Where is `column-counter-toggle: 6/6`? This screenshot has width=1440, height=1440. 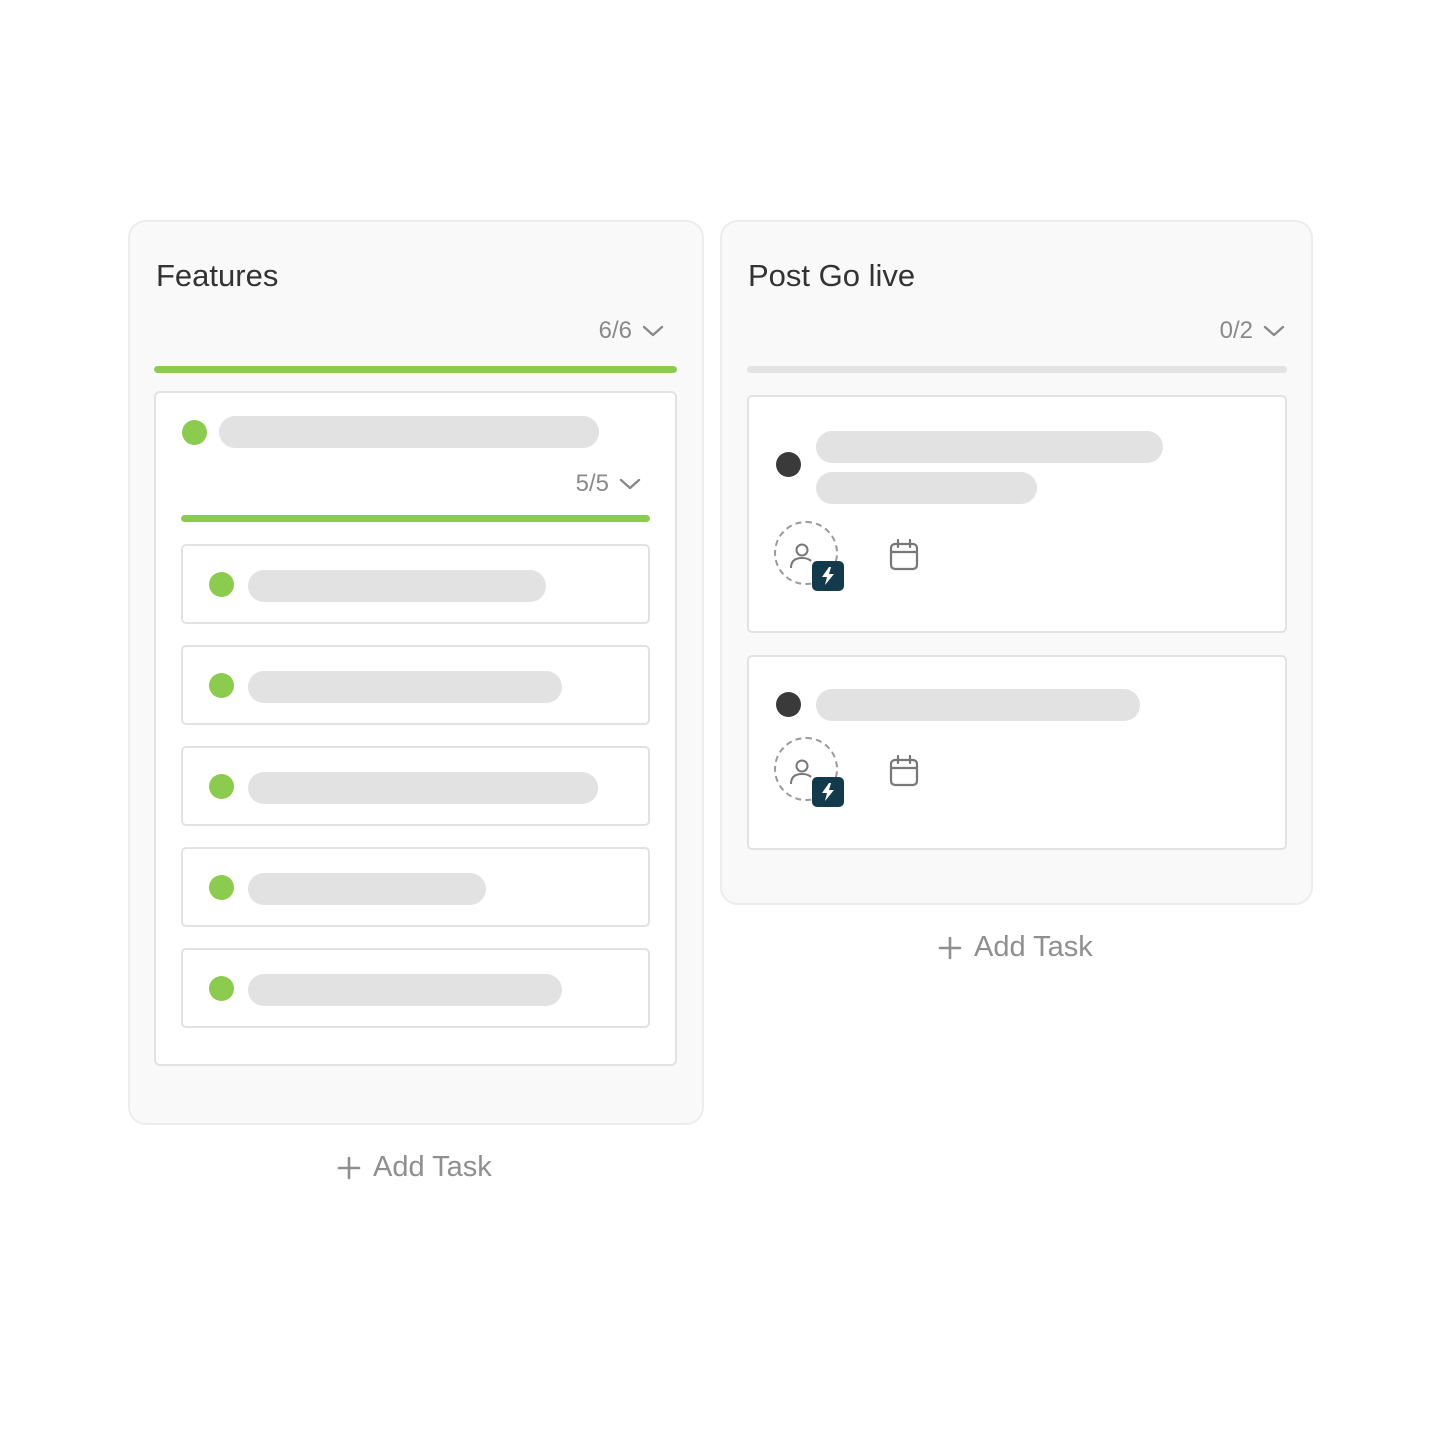
column-counter-toggle: 6/6 is located at coordinates (631, 331).